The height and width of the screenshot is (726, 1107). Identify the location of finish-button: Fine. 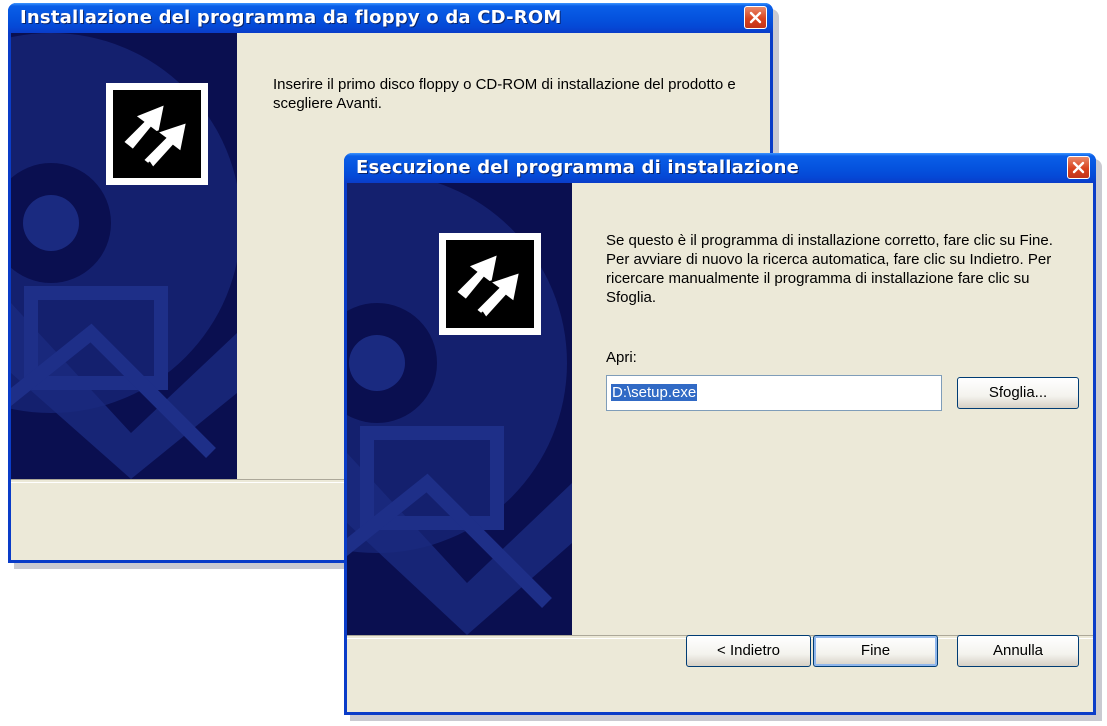
(875, 651).